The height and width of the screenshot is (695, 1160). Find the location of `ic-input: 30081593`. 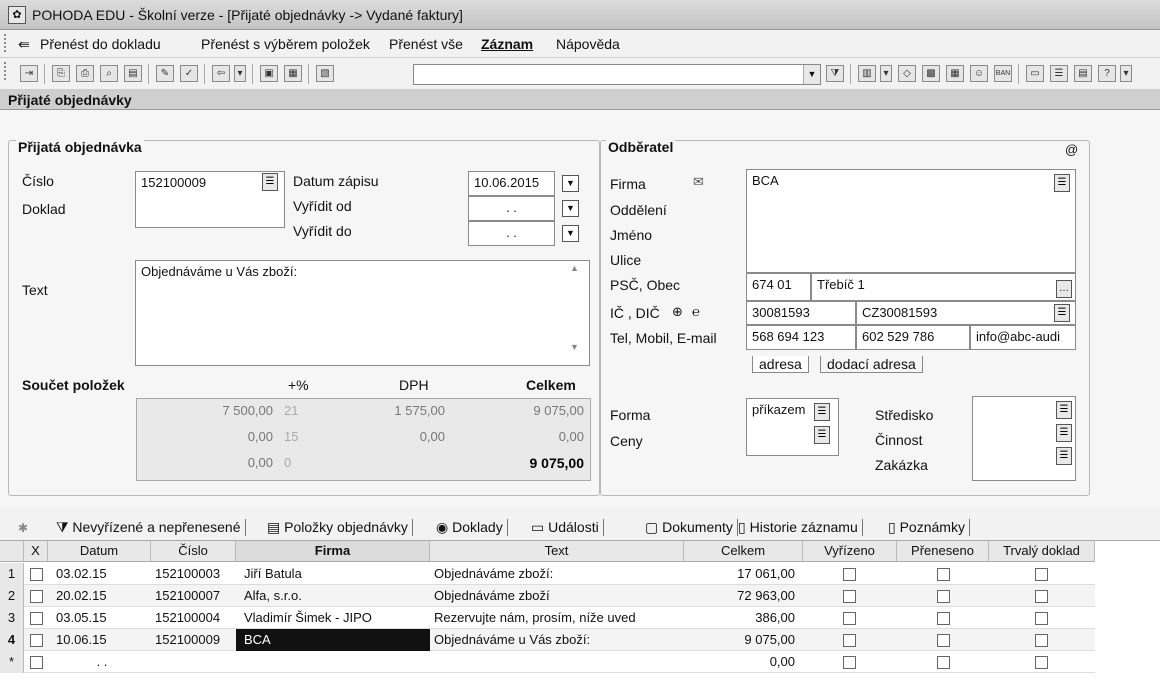

ic-input: 30081593 is located at coordinates (801, 313).